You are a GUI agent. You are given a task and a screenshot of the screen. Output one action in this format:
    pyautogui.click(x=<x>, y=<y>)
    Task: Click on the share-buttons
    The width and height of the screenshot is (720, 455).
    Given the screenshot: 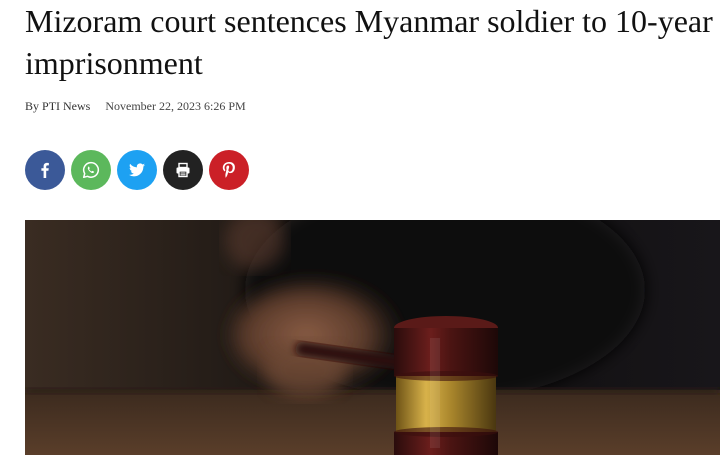 What is the action you would take?
    pyautogui.click(x=137, y=170)
    